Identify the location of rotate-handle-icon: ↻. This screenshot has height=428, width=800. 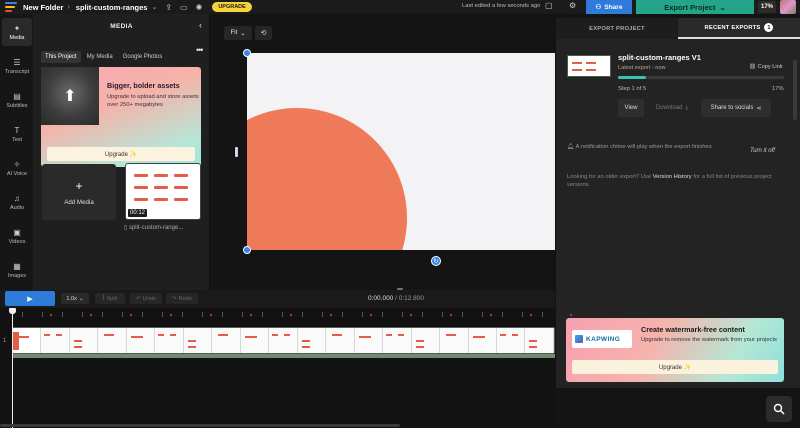
(436, 261).